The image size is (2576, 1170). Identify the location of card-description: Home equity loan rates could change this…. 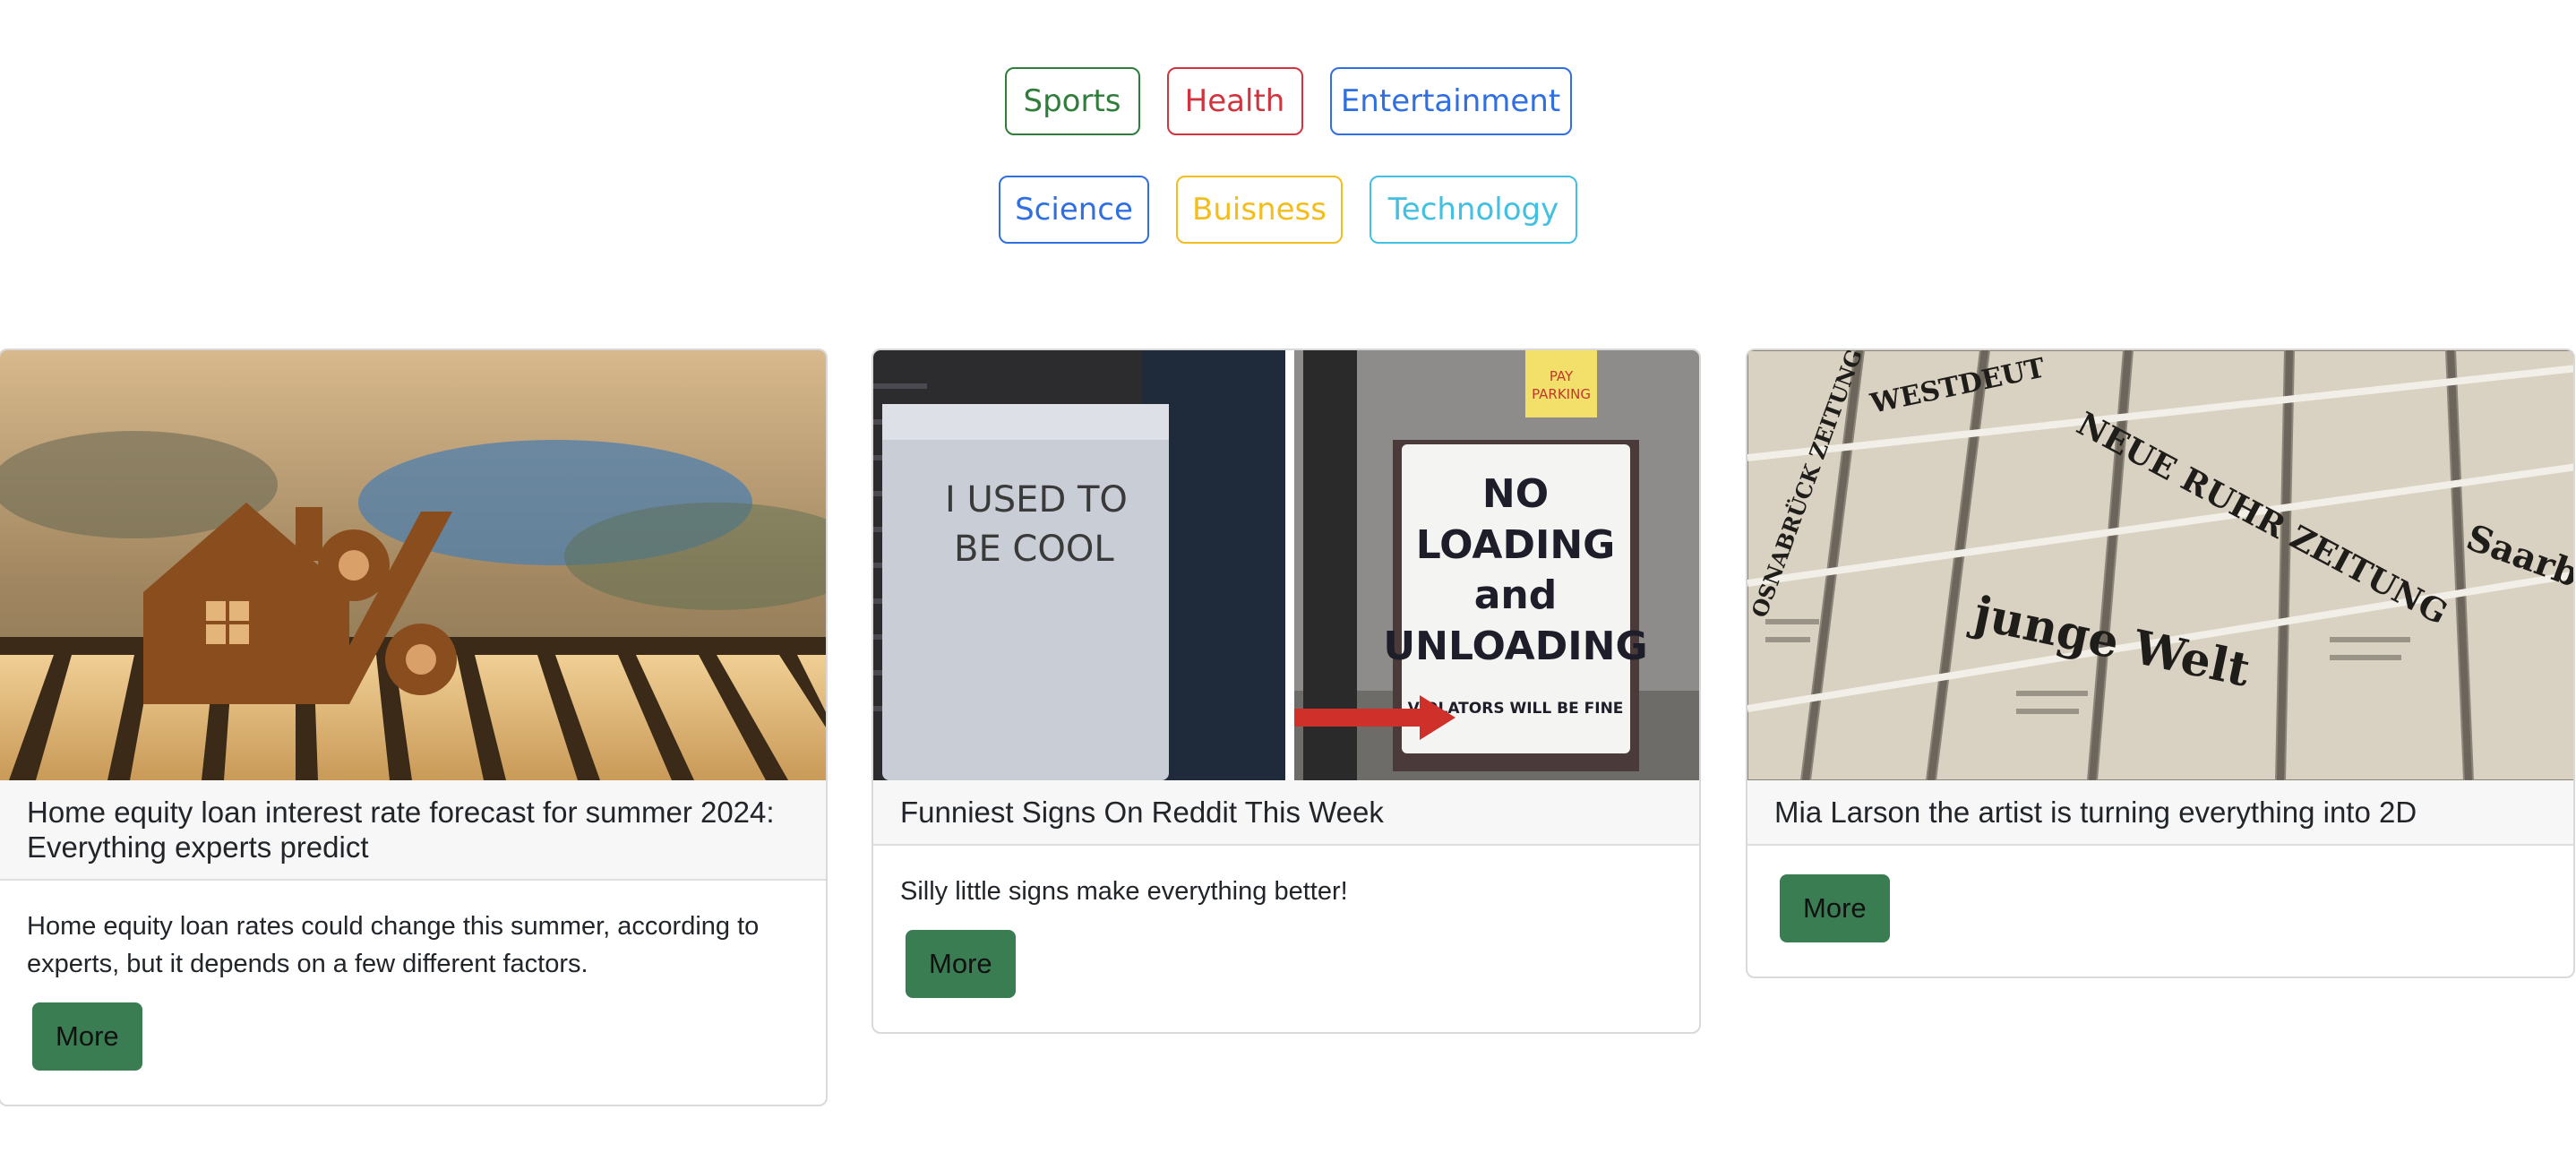
(393, 945).